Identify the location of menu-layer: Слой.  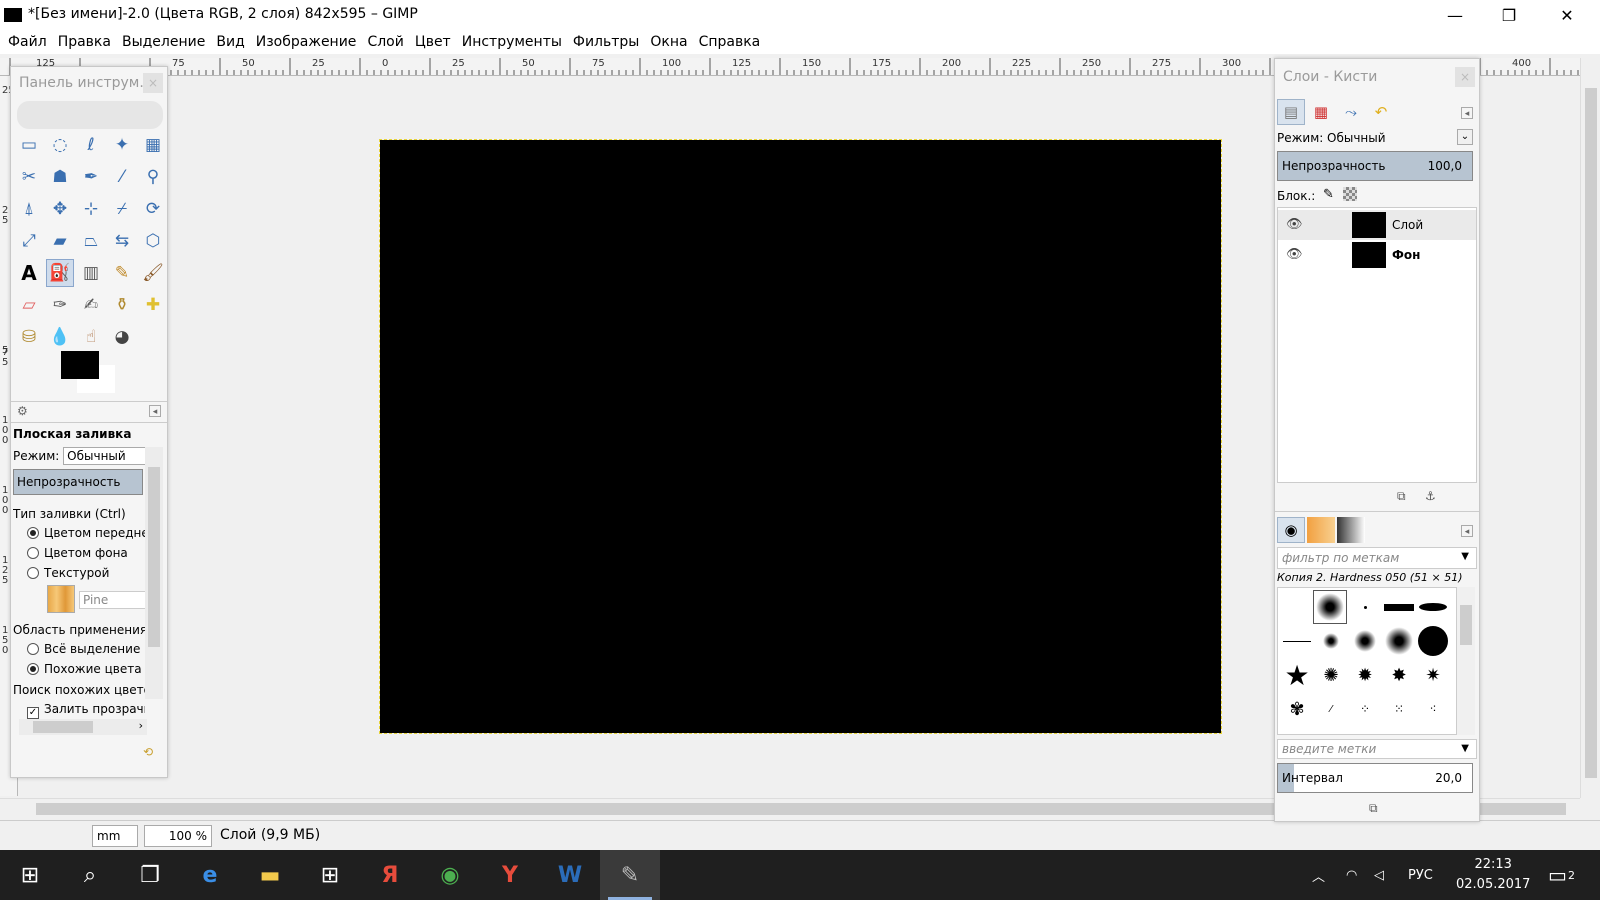
(385, 42).